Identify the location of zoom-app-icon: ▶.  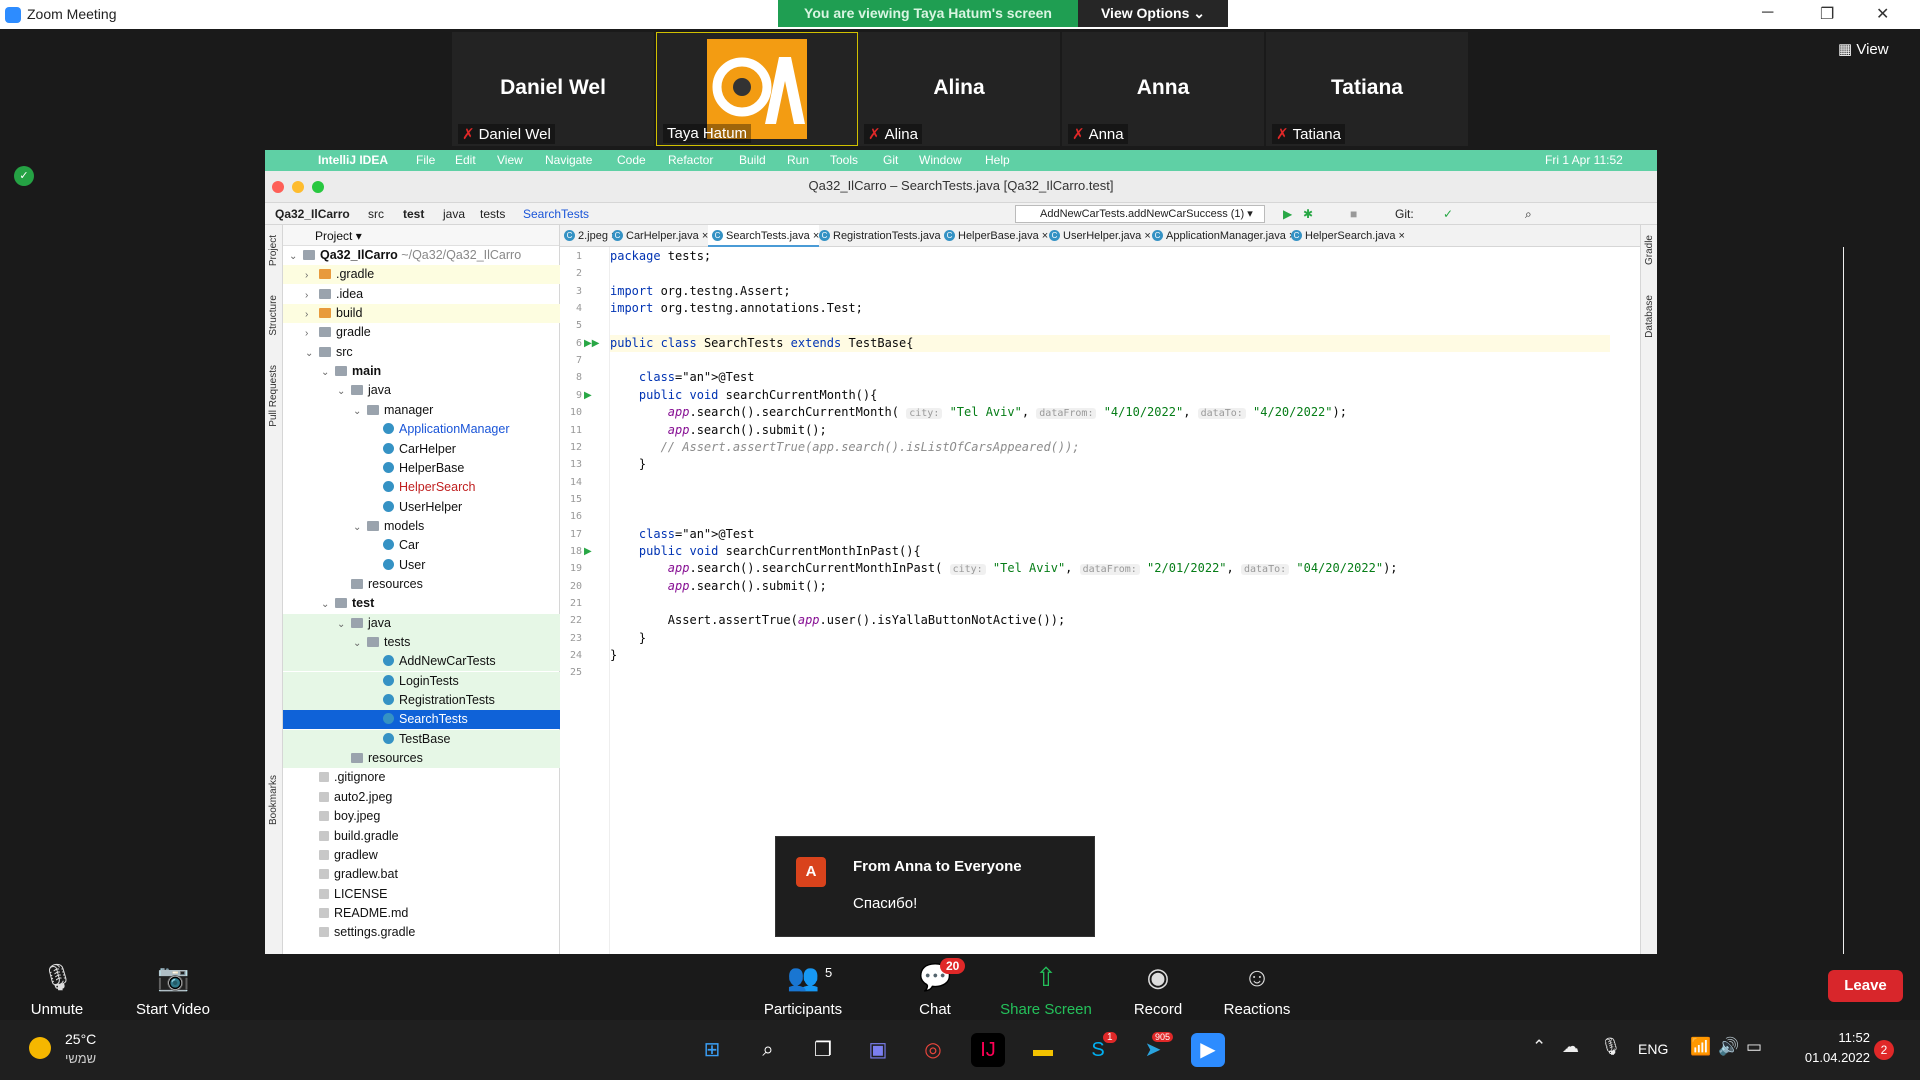
(1208, 1050).